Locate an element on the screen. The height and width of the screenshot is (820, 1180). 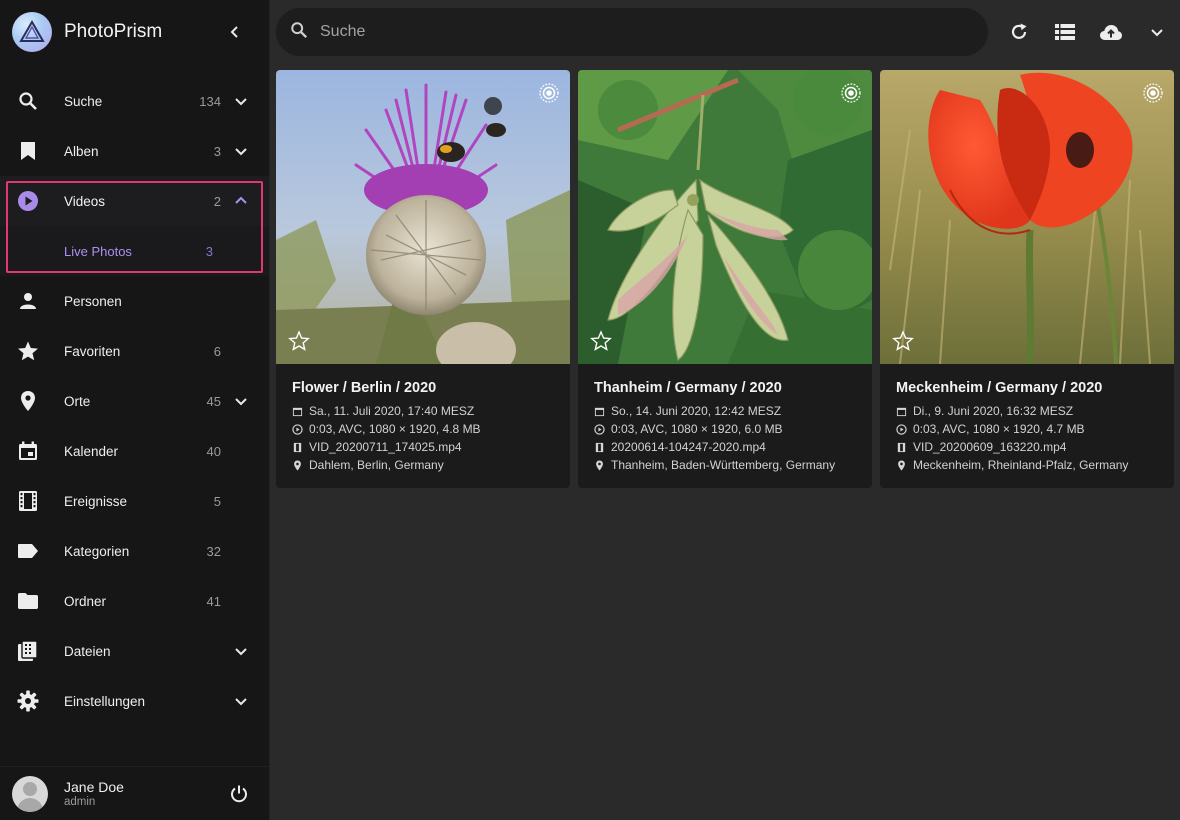
nav-count: 41 is located at coordinates (213, 601).